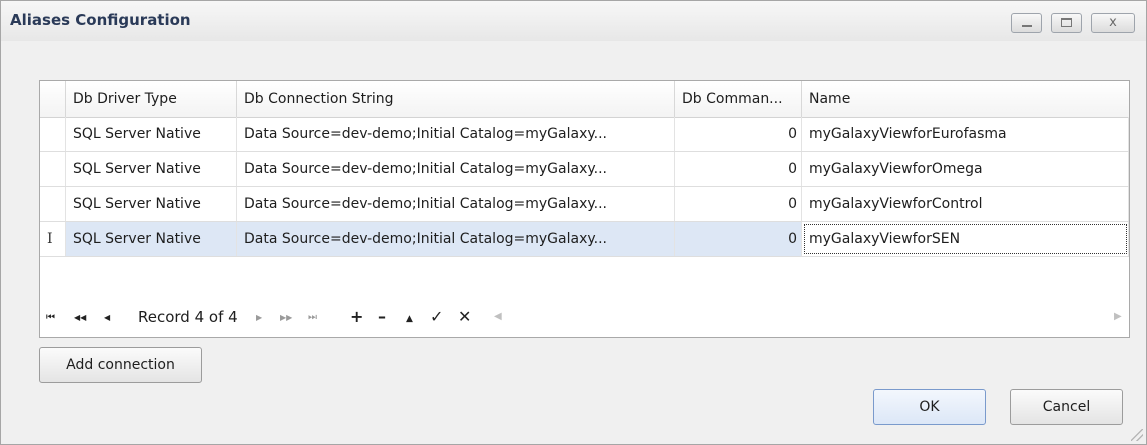  I want to click on header-db-connection-string: Db Connection String, so click(456, 99).